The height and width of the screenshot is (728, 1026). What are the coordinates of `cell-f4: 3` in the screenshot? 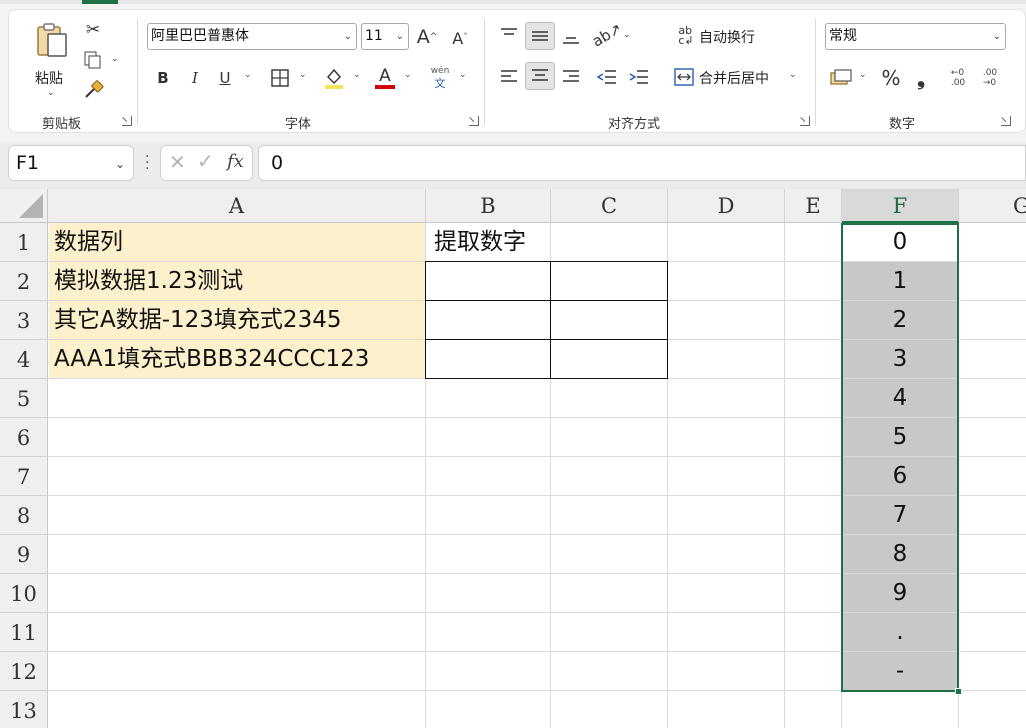 It's located at (900, 359).